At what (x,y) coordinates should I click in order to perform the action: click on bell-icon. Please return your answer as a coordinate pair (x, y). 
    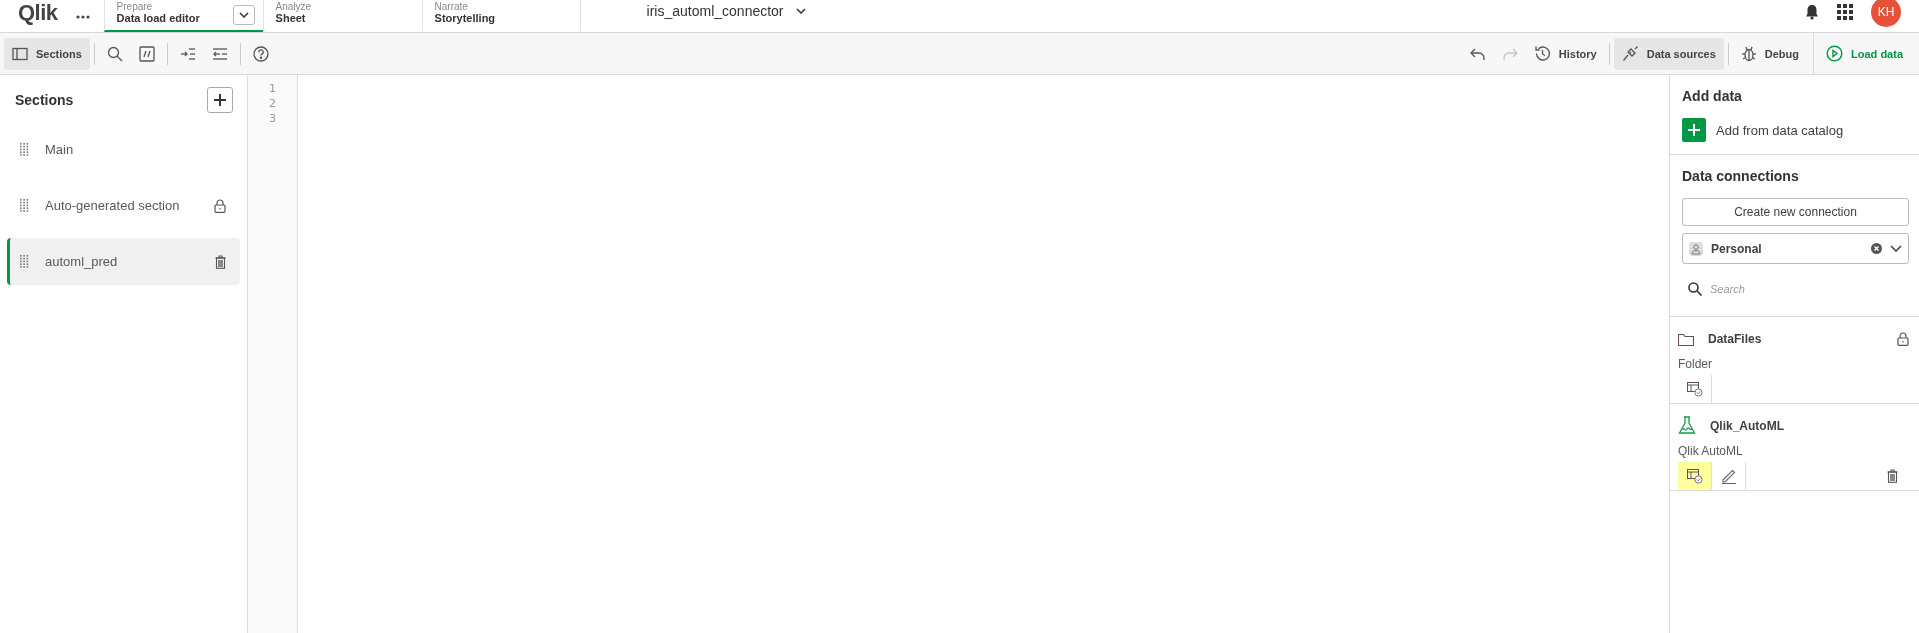
    Looking at the image, I should click on (1812, 12).